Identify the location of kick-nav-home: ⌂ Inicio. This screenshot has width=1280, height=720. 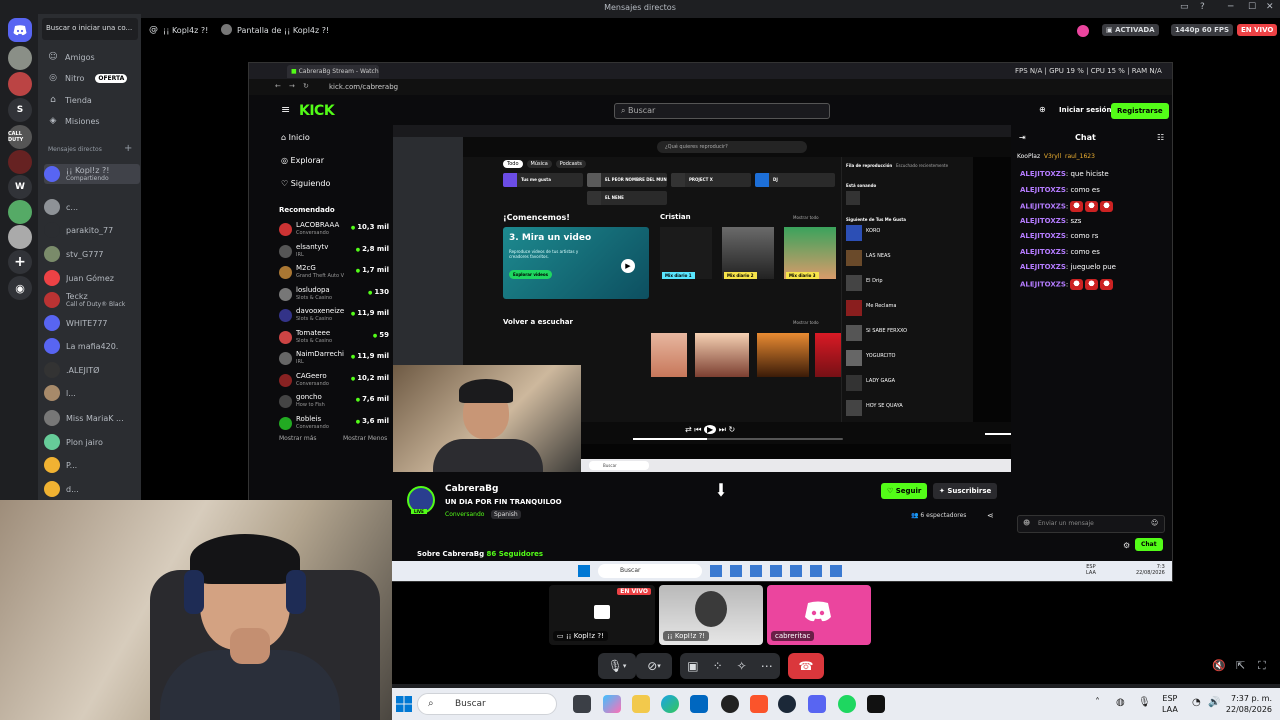
(295, 137).